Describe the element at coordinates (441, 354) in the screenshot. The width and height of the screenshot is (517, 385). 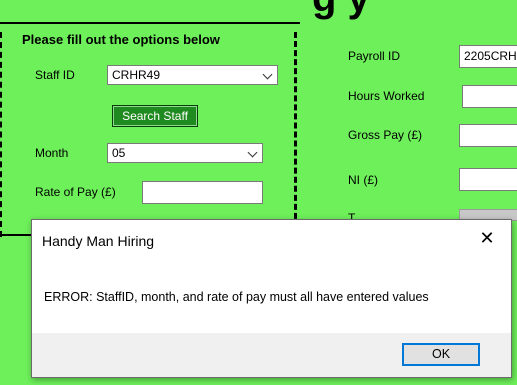
I see `ok-button: OK` at that location.